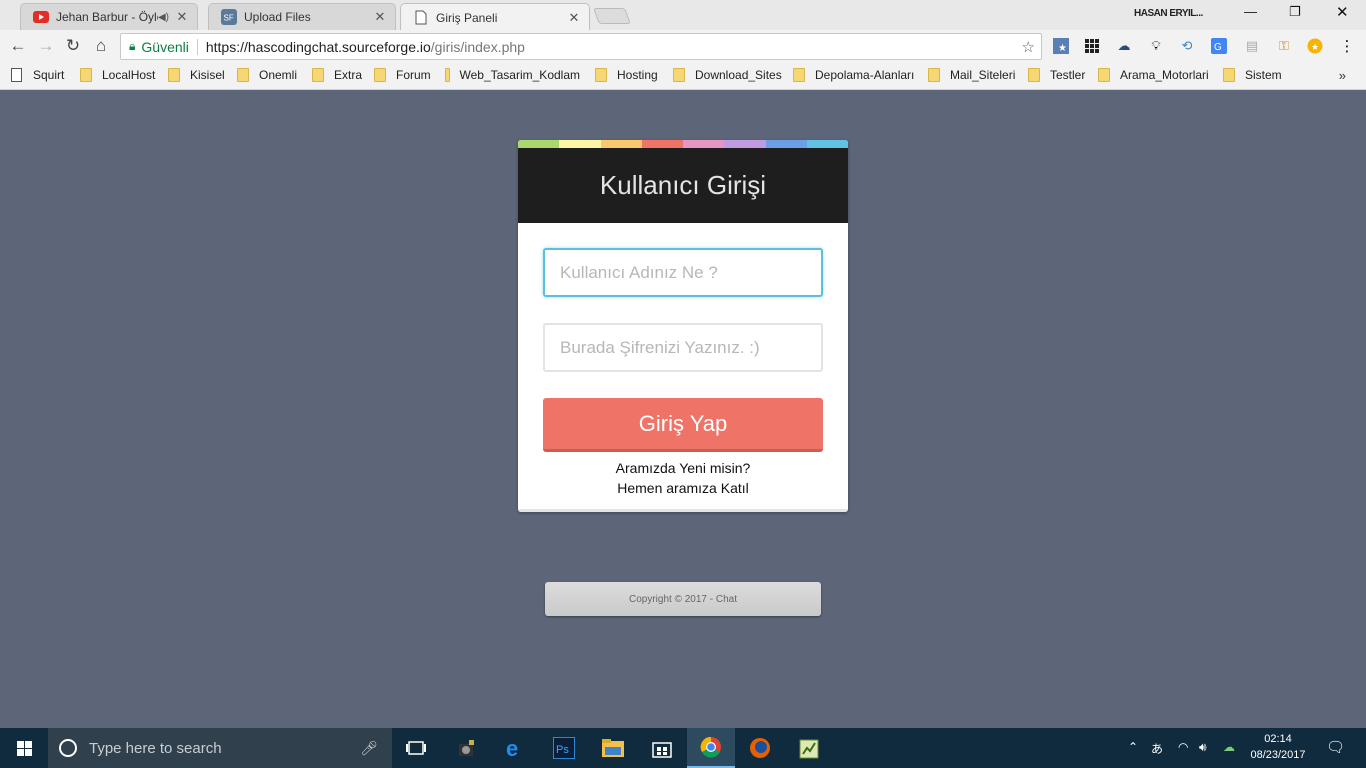  What do you see at coordinates (196, 75) in the screenshot?
I see `bookmark-folder: Kisisel` at bounding box center [196, 75].